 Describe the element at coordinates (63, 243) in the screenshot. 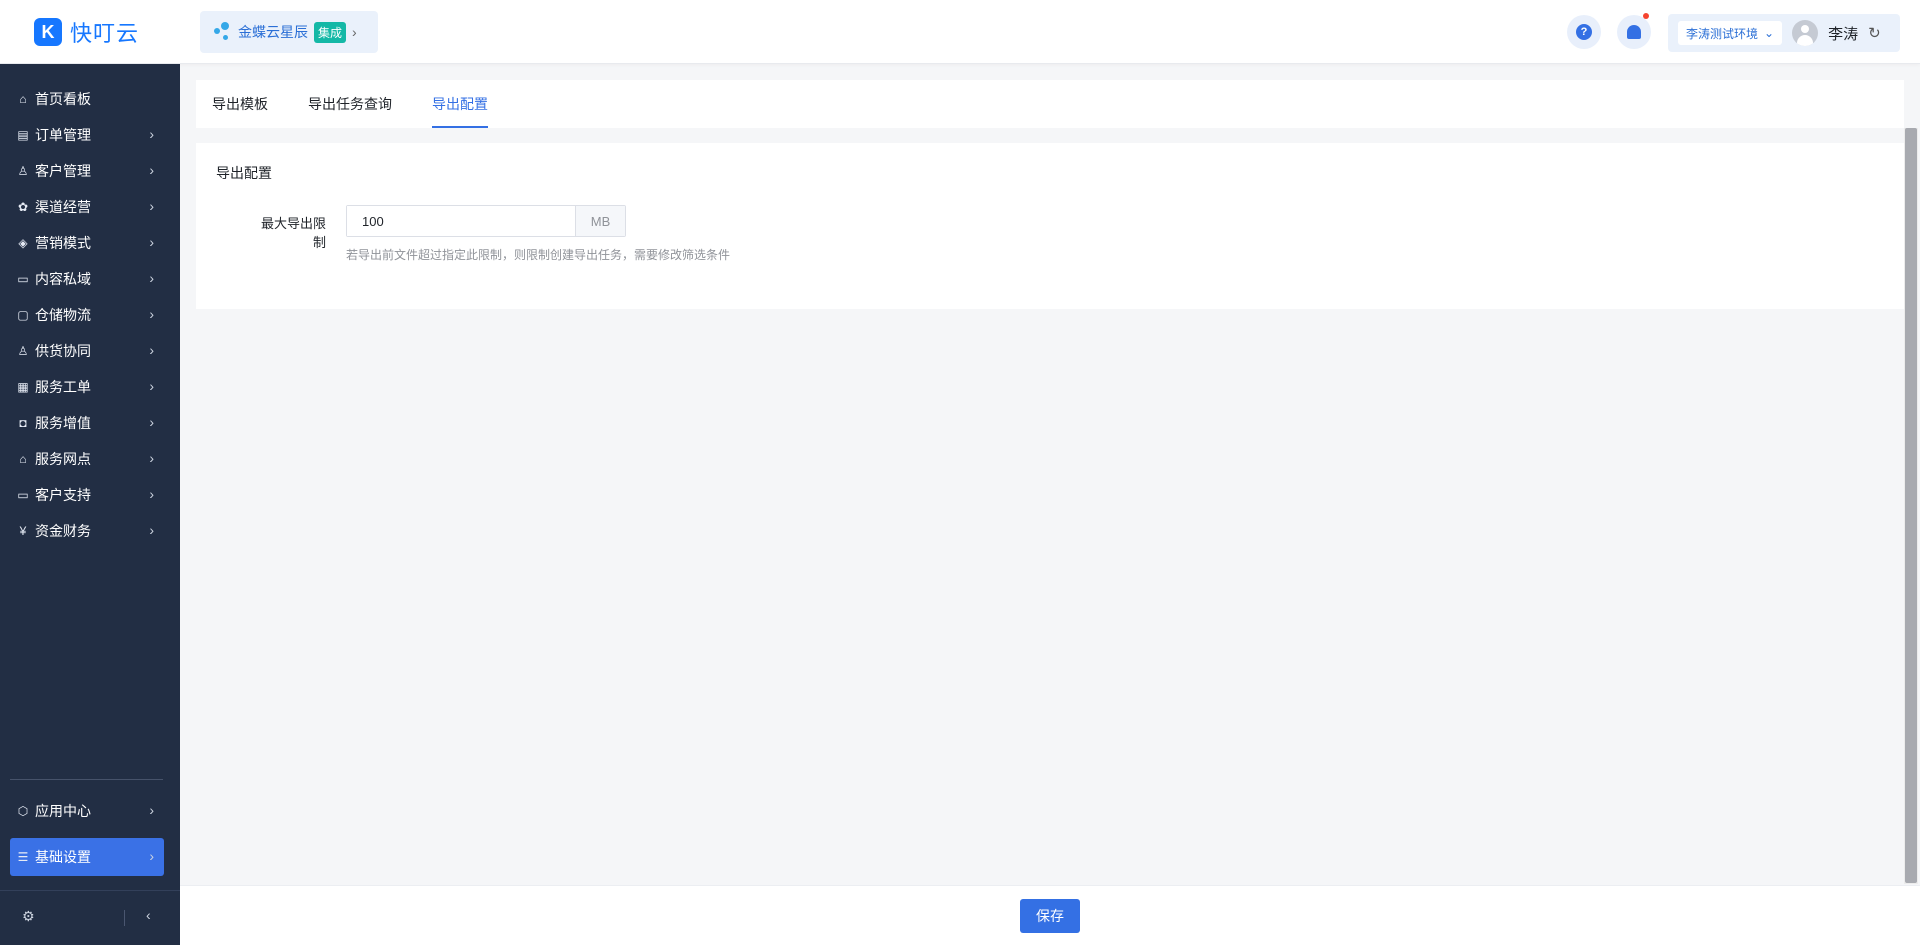

I see `sidebar-item-label: 营销模式` at that location.